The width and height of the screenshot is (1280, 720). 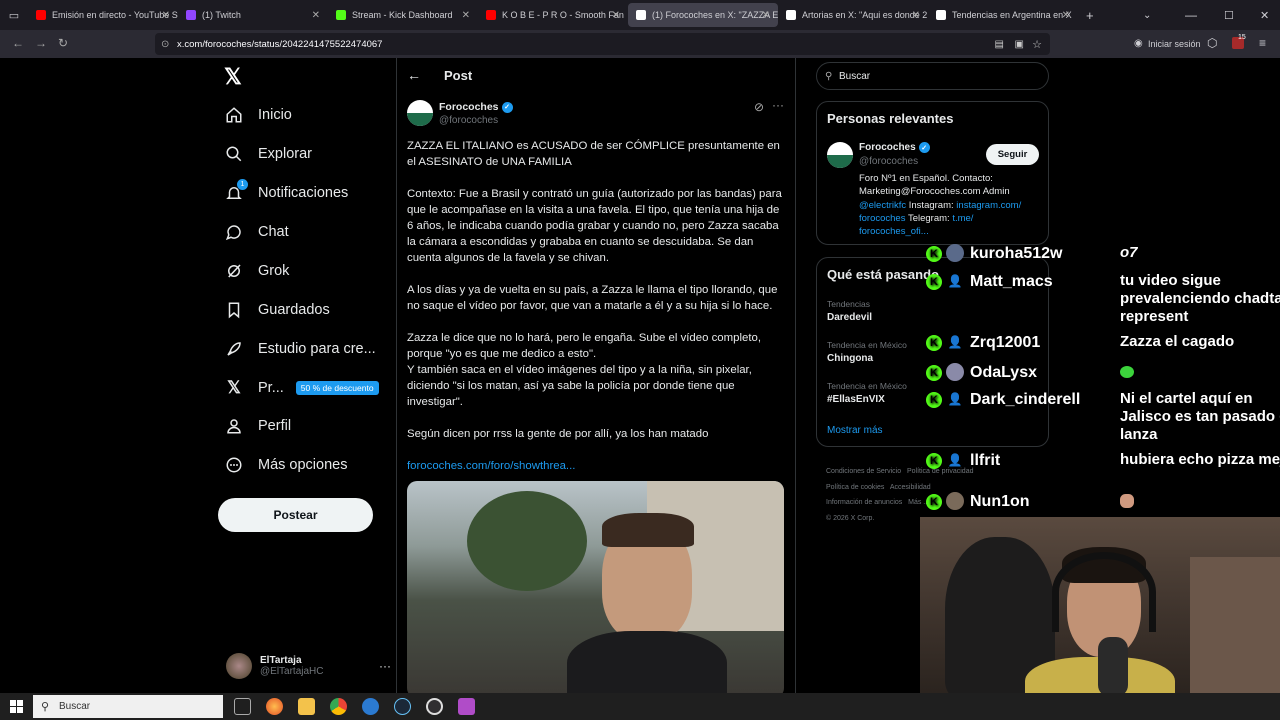 What do you see at coordinates (855, 430) in the screenshot?
I see `show-more-link: Mostrar más` at bounding box center [855, 430].